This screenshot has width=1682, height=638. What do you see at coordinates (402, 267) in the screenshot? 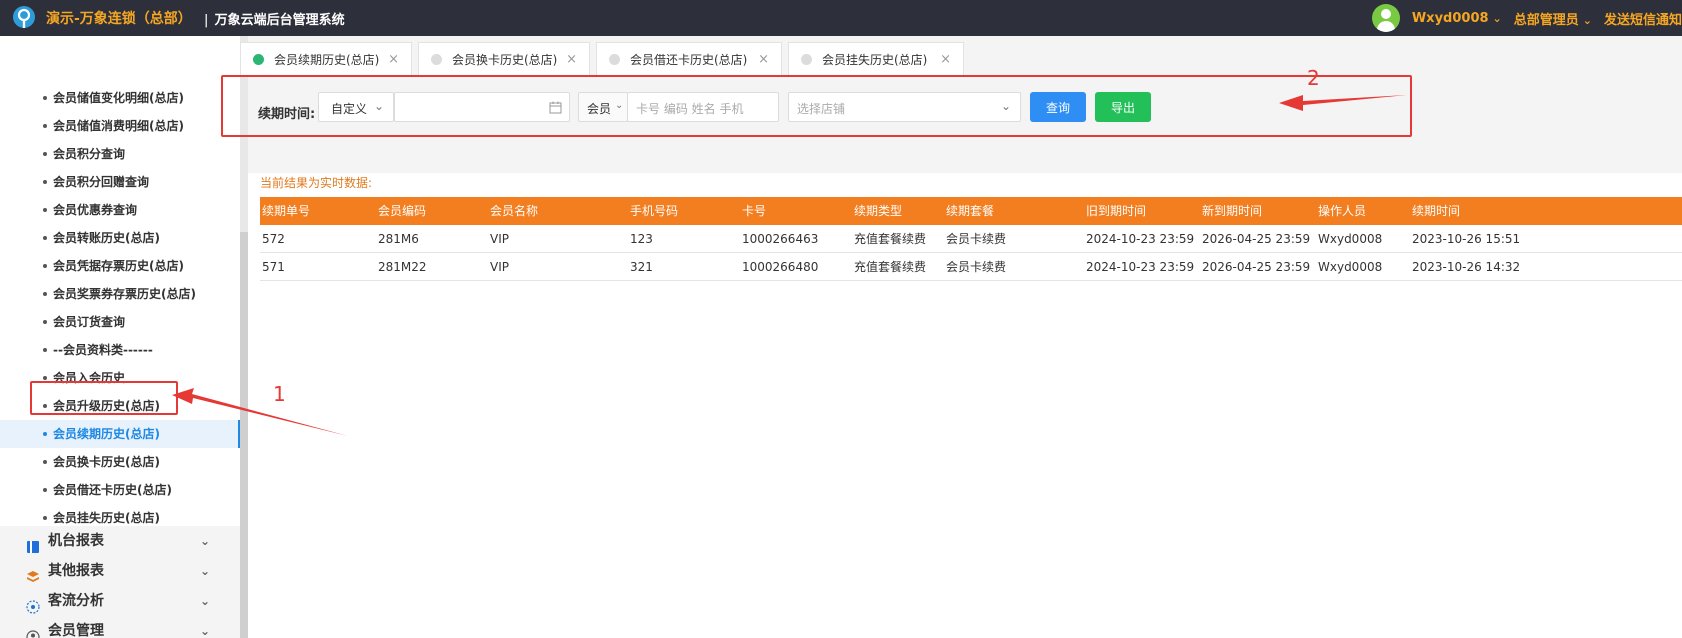
I see `table-cell: 281M22` at bounding box center [402, 267].